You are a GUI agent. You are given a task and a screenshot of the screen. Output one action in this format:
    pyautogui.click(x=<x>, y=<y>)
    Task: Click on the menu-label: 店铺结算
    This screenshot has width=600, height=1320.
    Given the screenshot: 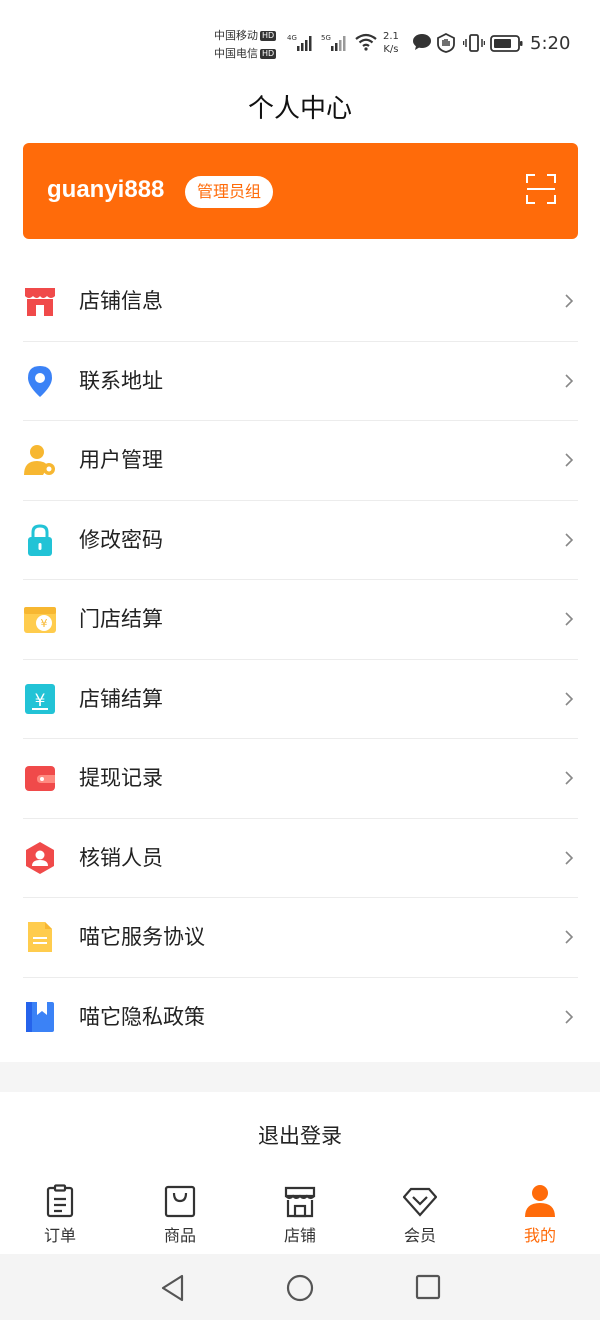 What is the action you would take?
    pyautogui.click(x=121, y=698)
    